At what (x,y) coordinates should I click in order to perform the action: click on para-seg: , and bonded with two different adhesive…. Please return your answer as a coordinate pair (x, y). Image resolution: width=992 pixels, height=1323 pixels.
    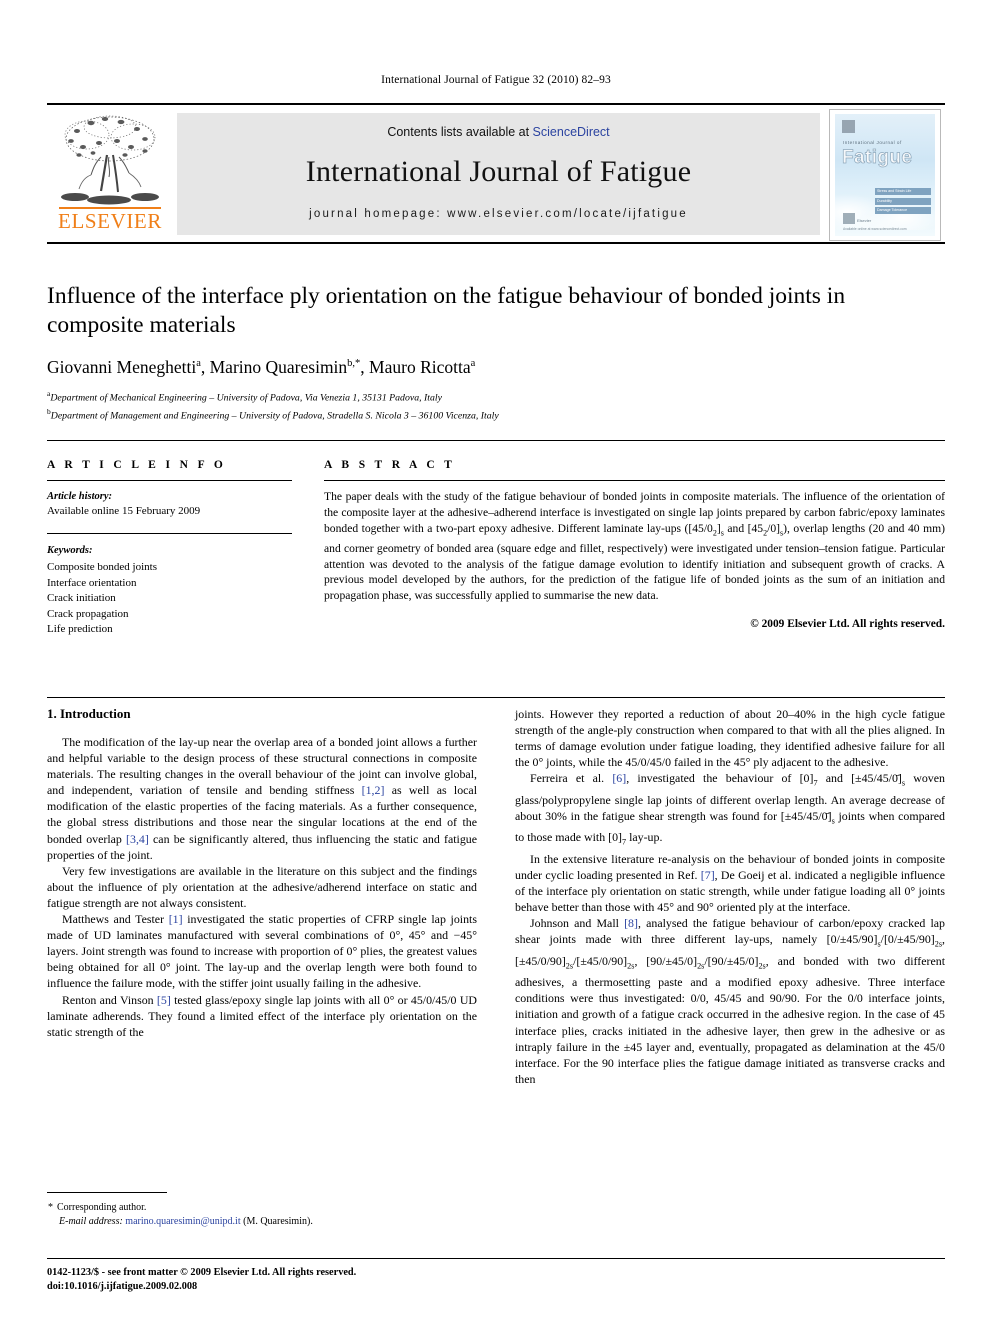
    Looking at the image, I should click on (730, 1019).